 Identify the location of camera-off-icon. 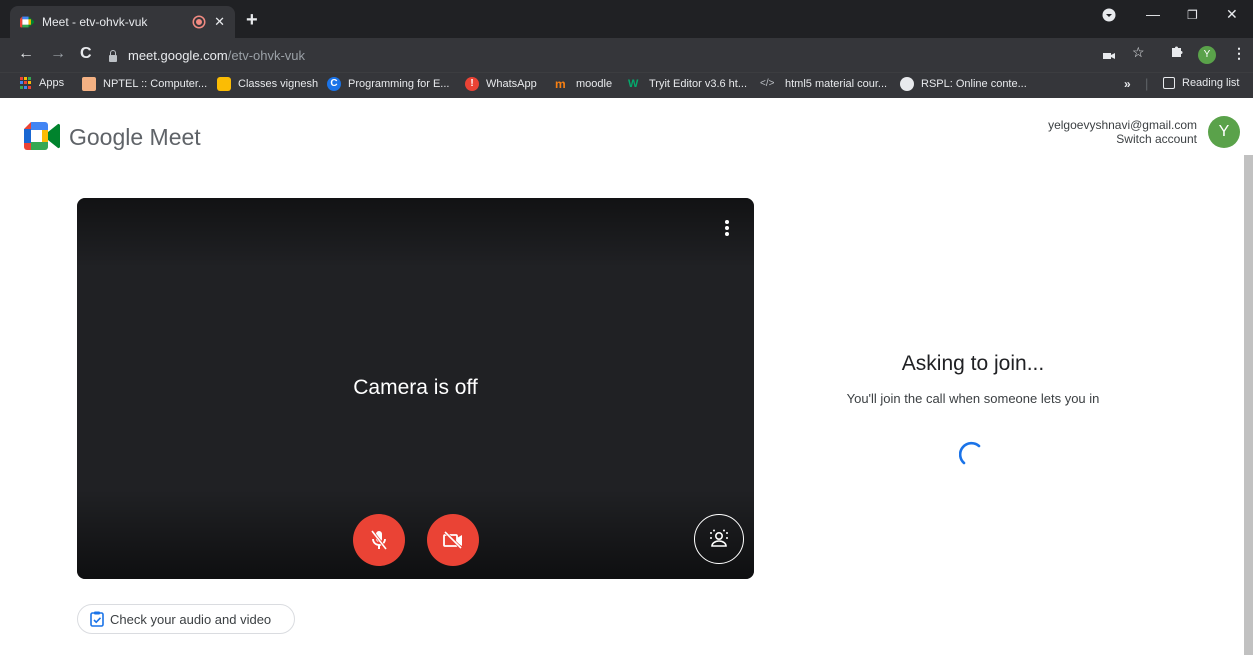
(453, 540).